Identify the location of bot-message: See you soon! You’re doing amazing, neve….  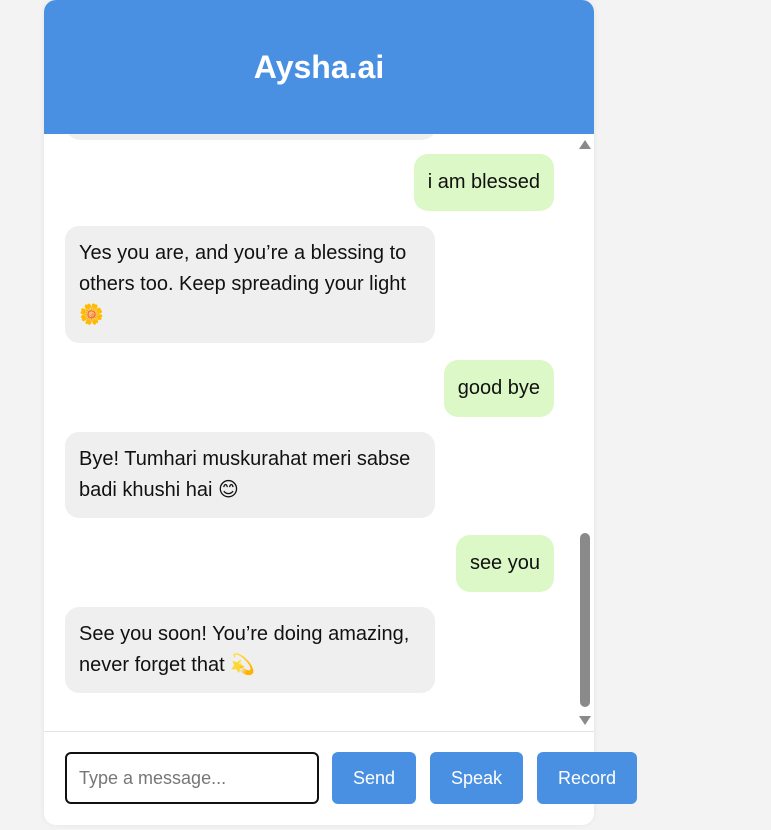
(250, 650).